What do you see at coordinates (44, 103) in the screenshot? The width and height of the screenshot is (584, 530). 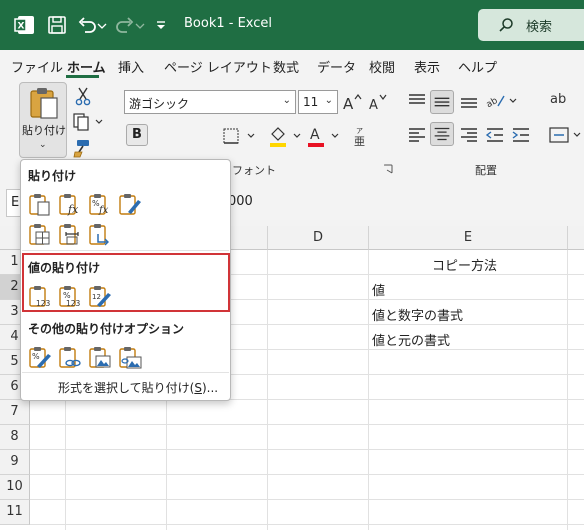 I see `clipboard-icon` at bounding box center [44, 103].